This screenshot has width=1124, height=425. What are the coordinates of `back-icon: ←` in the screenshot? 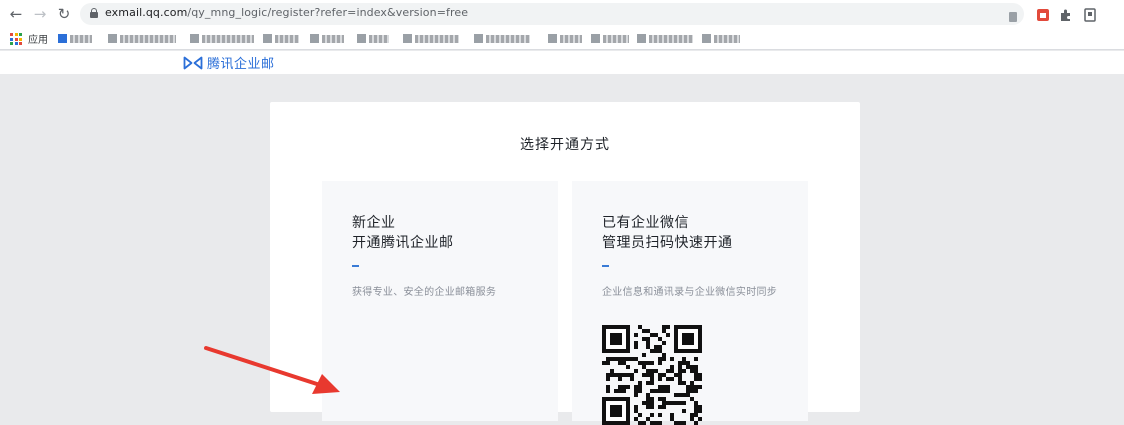 It's located at (16, 14).